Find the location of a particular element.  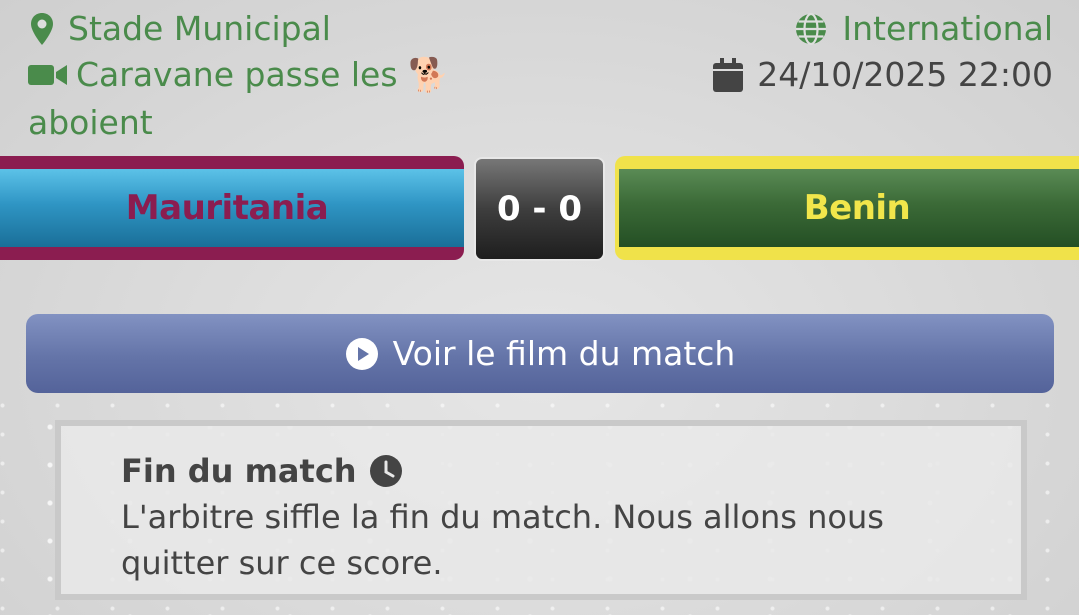

home-team-name: Mauritania is located at coordinates (227, 208).